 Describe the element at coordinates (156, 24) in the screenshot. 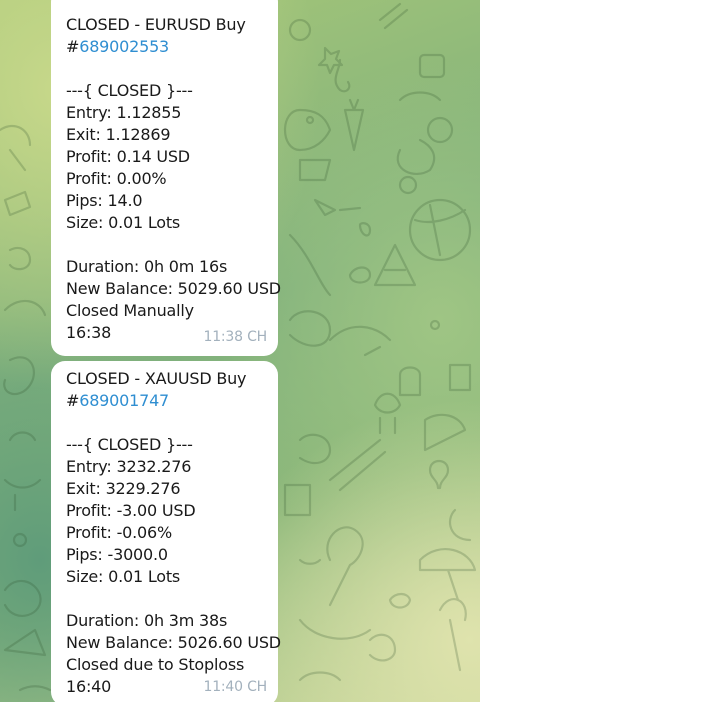

I see `message-header: CLOSED - EURUSD Buy` at that location.